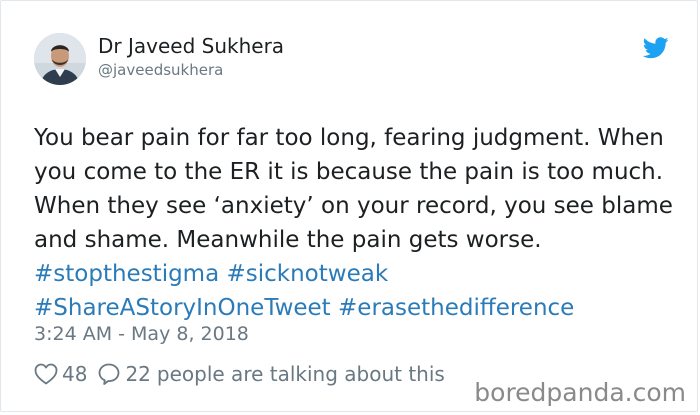  I want to click on like-button: 48, so click(60, 374).